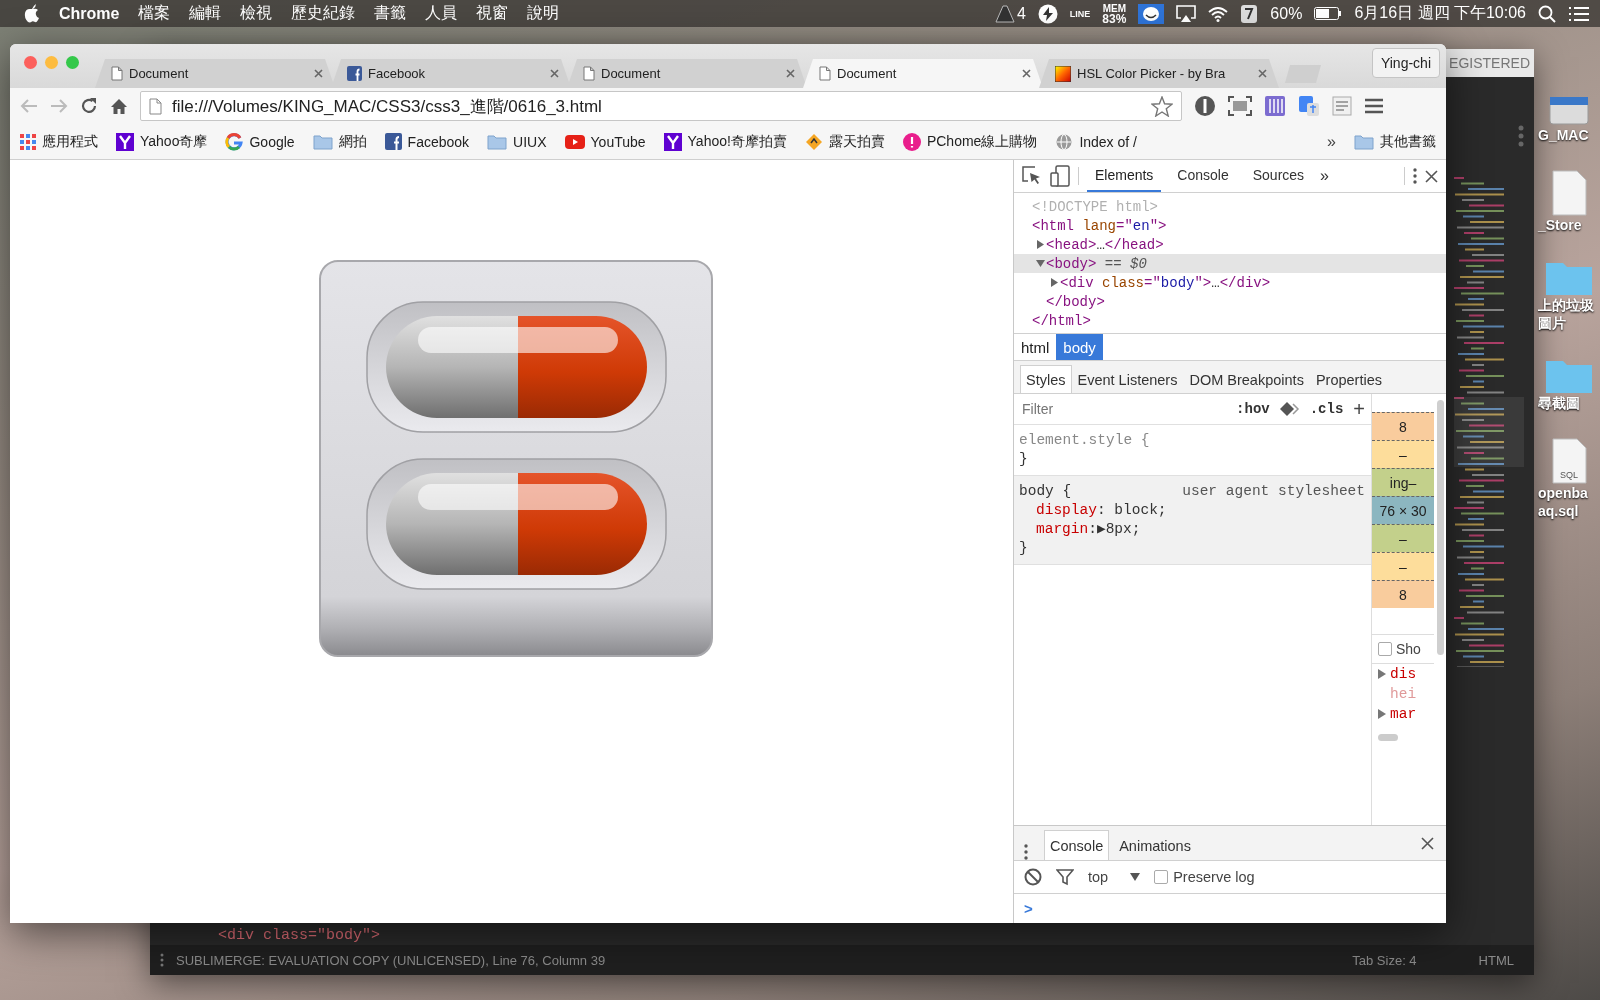 This screenshot has width=1600, height=1000. Describe the element at coordinates (1289, 409) in the screenshot. I see `diamond-icon` at that location.